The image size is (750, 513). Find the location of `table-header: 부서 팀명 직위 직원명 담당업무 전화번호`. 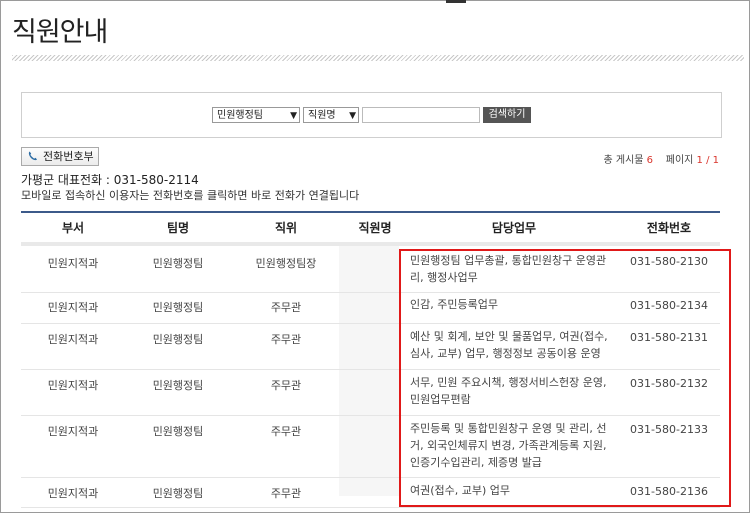

table-header: 부서 팀명 직위 직원명 담당업무 전화번호 is located at coordinates (370, 228).